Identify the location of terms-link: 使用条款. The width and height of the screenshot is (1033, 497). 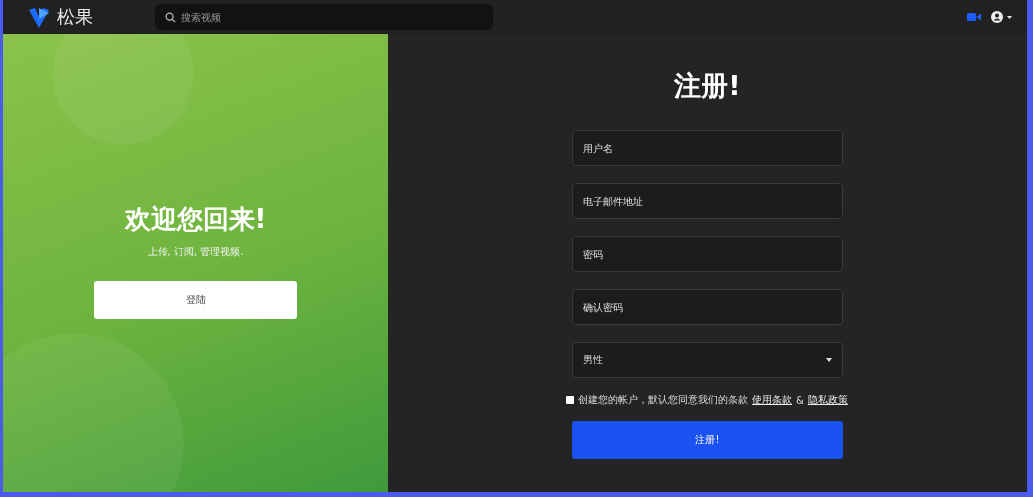
(772, 400).